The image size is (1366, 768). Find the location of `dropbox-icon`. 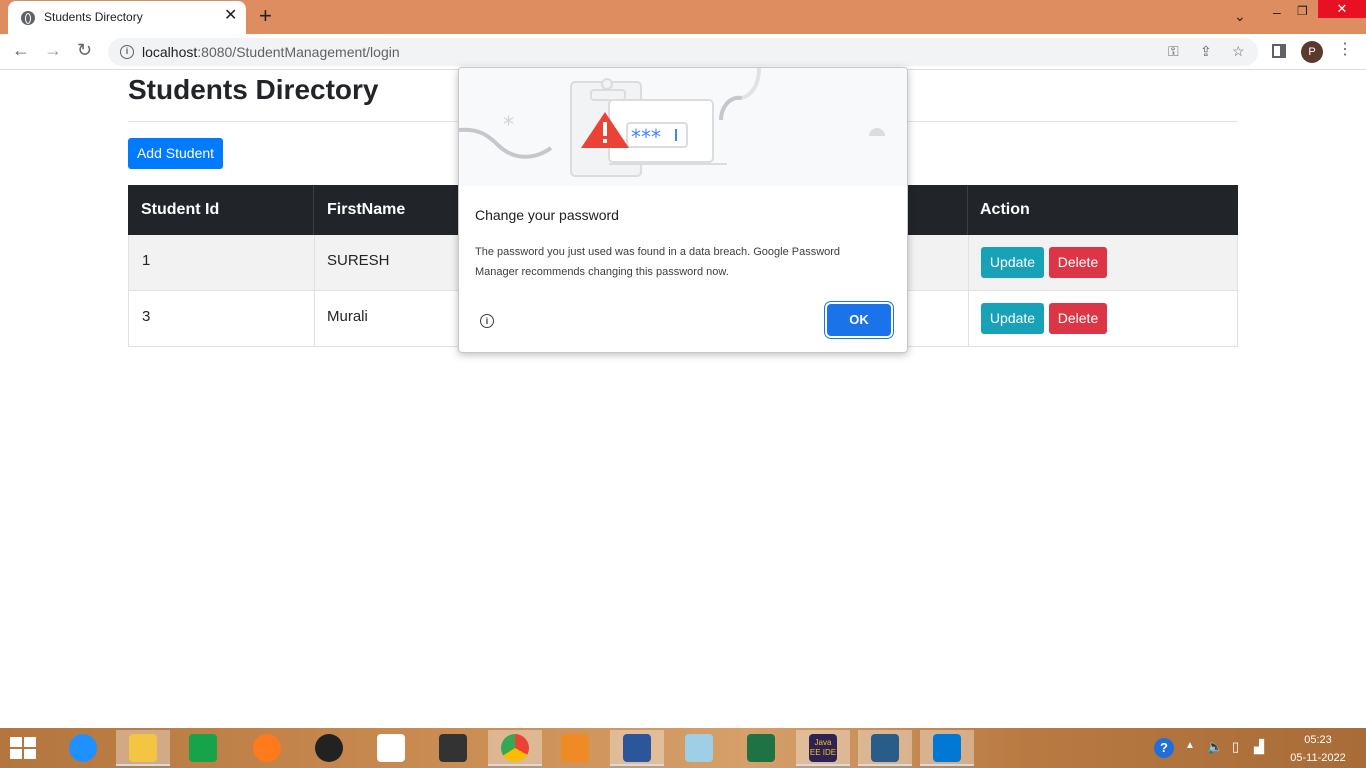

dropbox-icon is located at coordinates (391, 748).